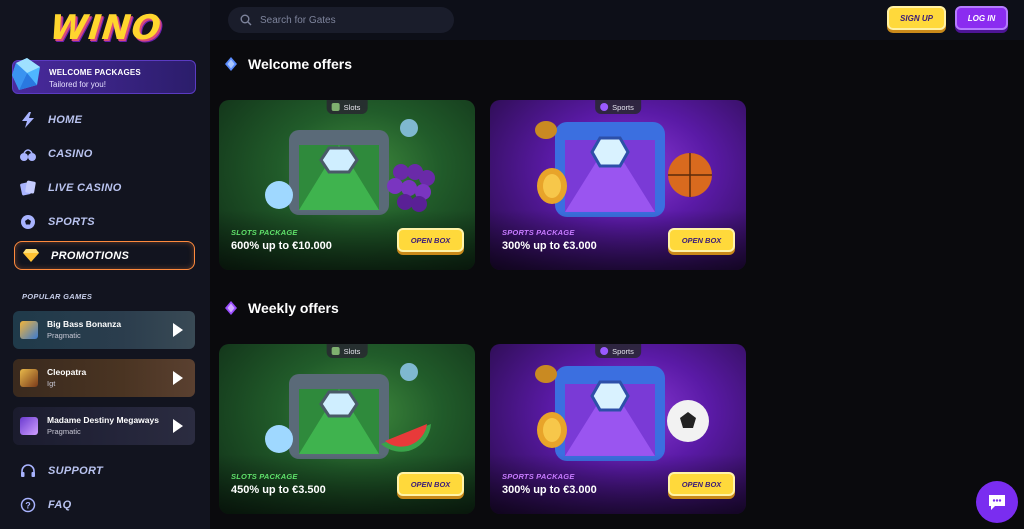 The height and width of the screenshot is (529, 1024). What do you see at coordinates (108, 222) in the screenshot?
I see `nav-item-sports: SPORTS` at bounding box center [108, 222].